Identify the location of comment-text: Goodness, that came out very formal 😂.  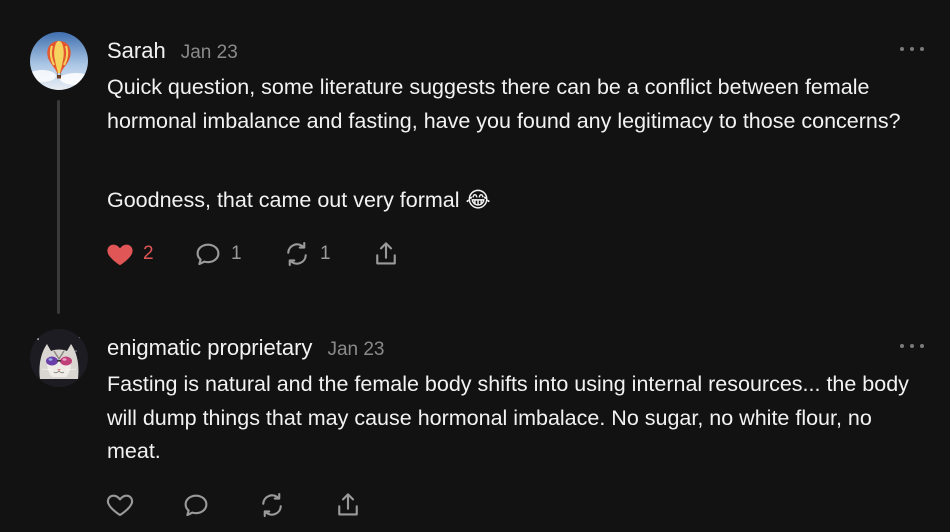
(299, 200).